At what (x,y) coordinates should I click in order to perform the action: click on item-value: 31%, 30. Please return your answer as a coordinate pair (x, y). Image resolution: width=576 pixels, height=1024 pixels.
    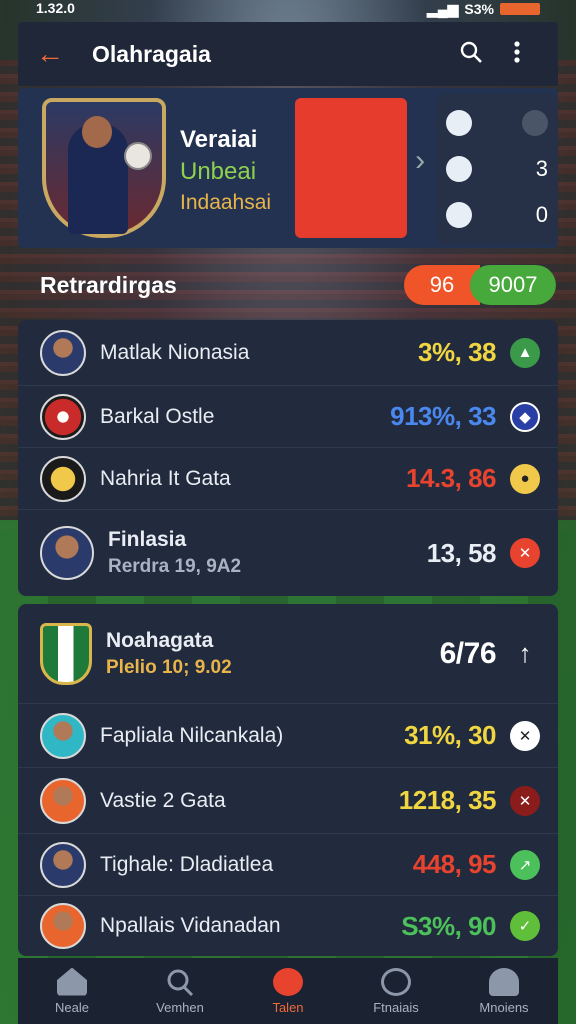
    Looking at the image, I should click on (450, 735).